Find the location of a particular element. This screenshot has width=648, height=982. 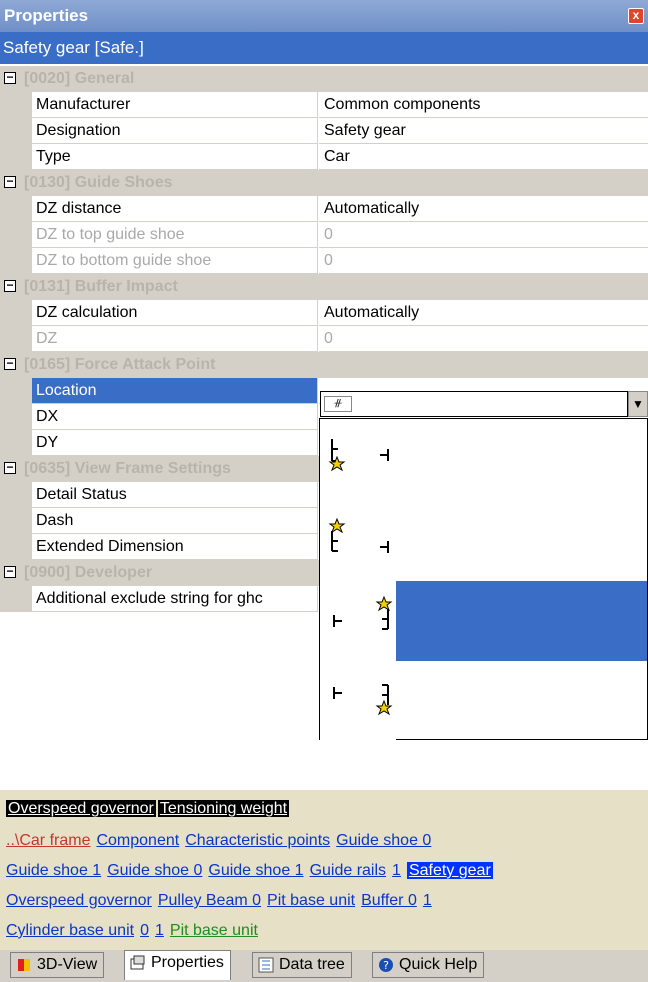

property-name: Location is located at coordinates (175, 391).